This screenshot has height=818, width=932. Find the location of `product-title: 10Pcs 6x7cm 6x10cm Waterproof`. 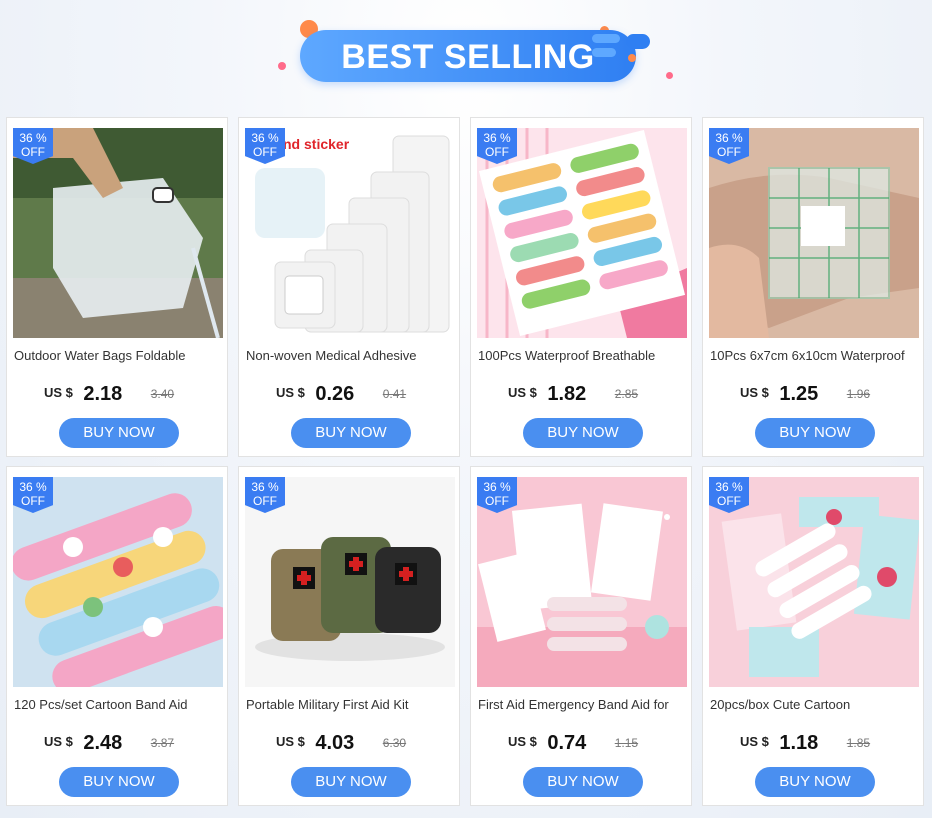

product-title: 10Pcs 6x7cm 6x10cm Waterproof is located at coordinates (815, 355).